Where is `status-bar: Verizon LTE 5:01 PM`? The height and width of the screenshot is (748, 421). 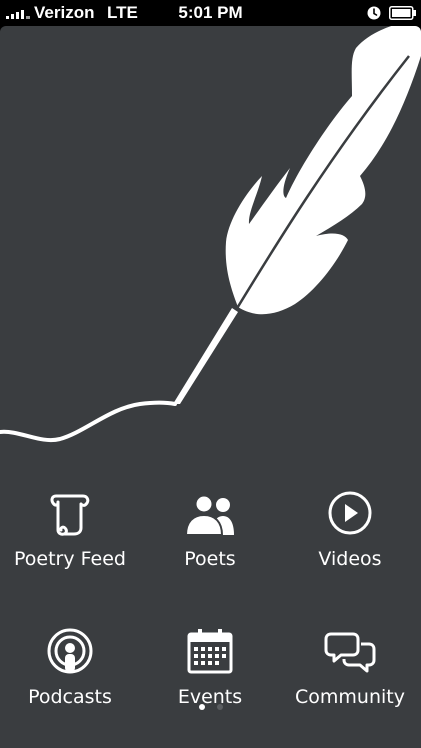 status-bar: Verizon LTE 5:01 PM is located at coordinates (210, 13).